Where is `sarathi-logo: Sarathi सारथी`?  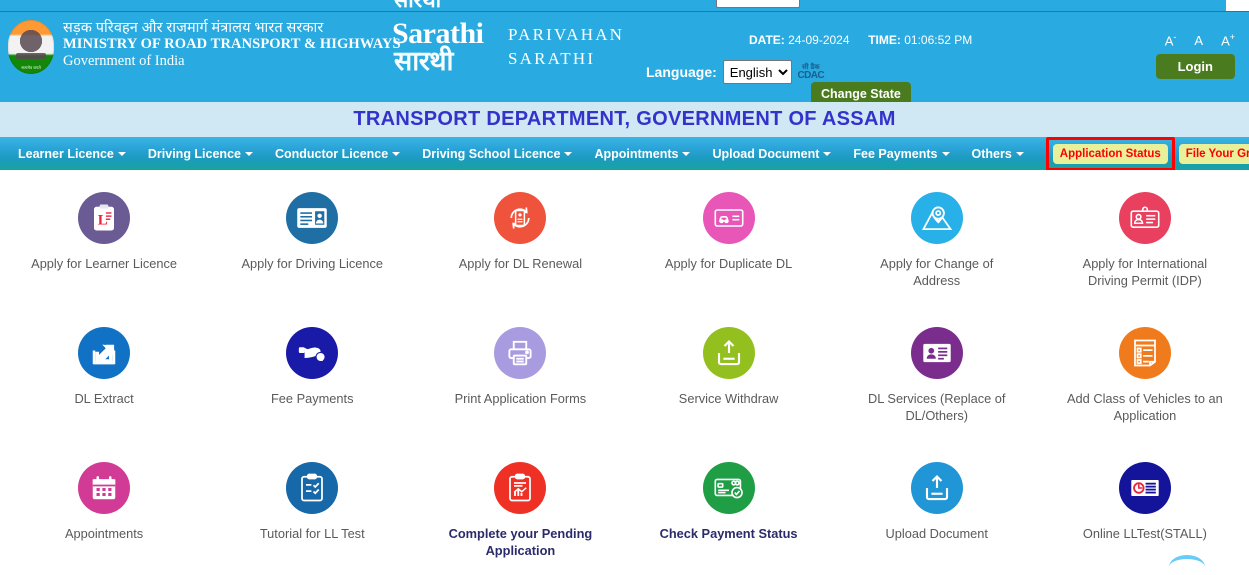
sarathi-logo: Sarathi सारथी is located at coordinates (445, 47).